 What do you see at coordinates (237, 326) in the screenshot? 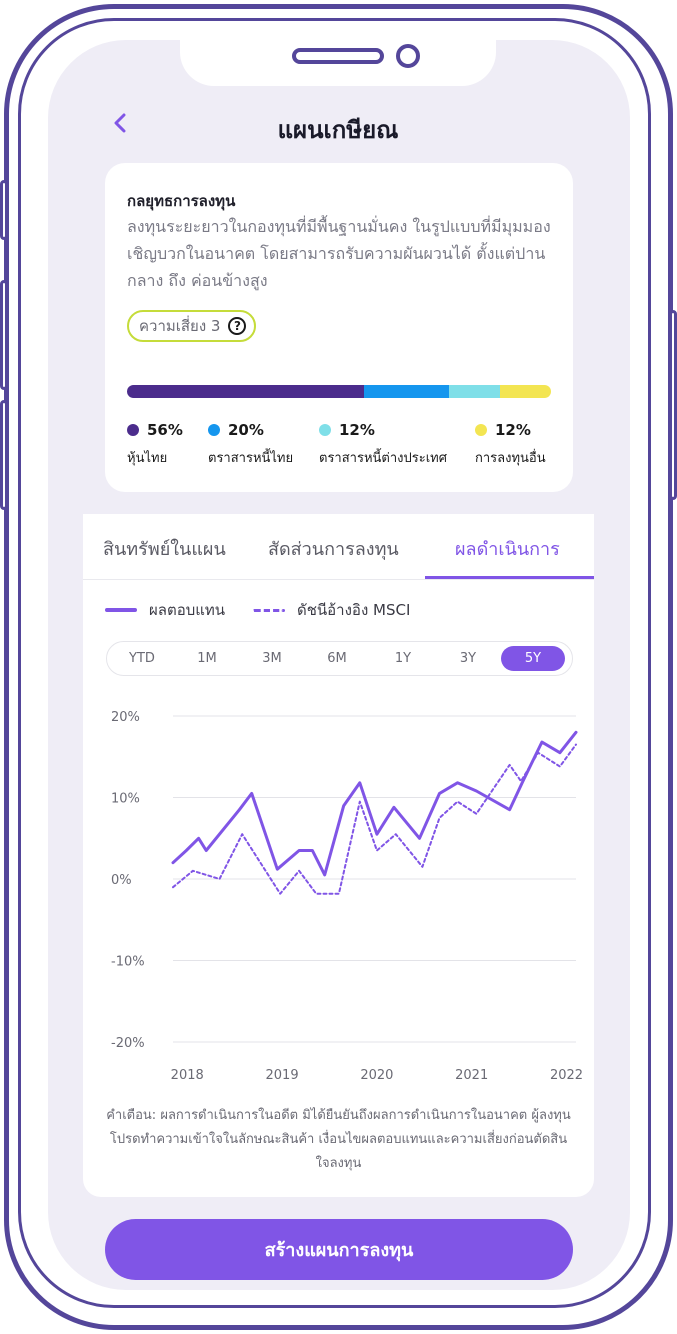
I see `question-circle-icon: ?` at bounding box center [237, 326].